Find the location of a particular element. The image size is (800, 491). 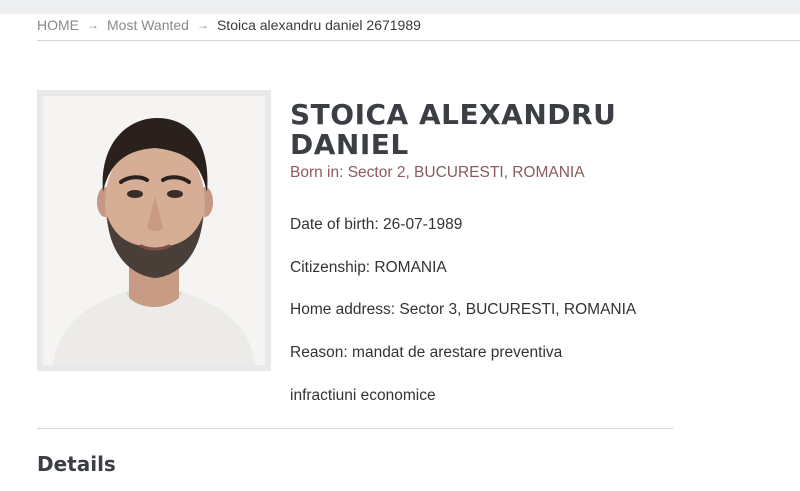

breadcrumb-current: Stoica alexandru daniel 2671989 is located at coordinates (318, 25).